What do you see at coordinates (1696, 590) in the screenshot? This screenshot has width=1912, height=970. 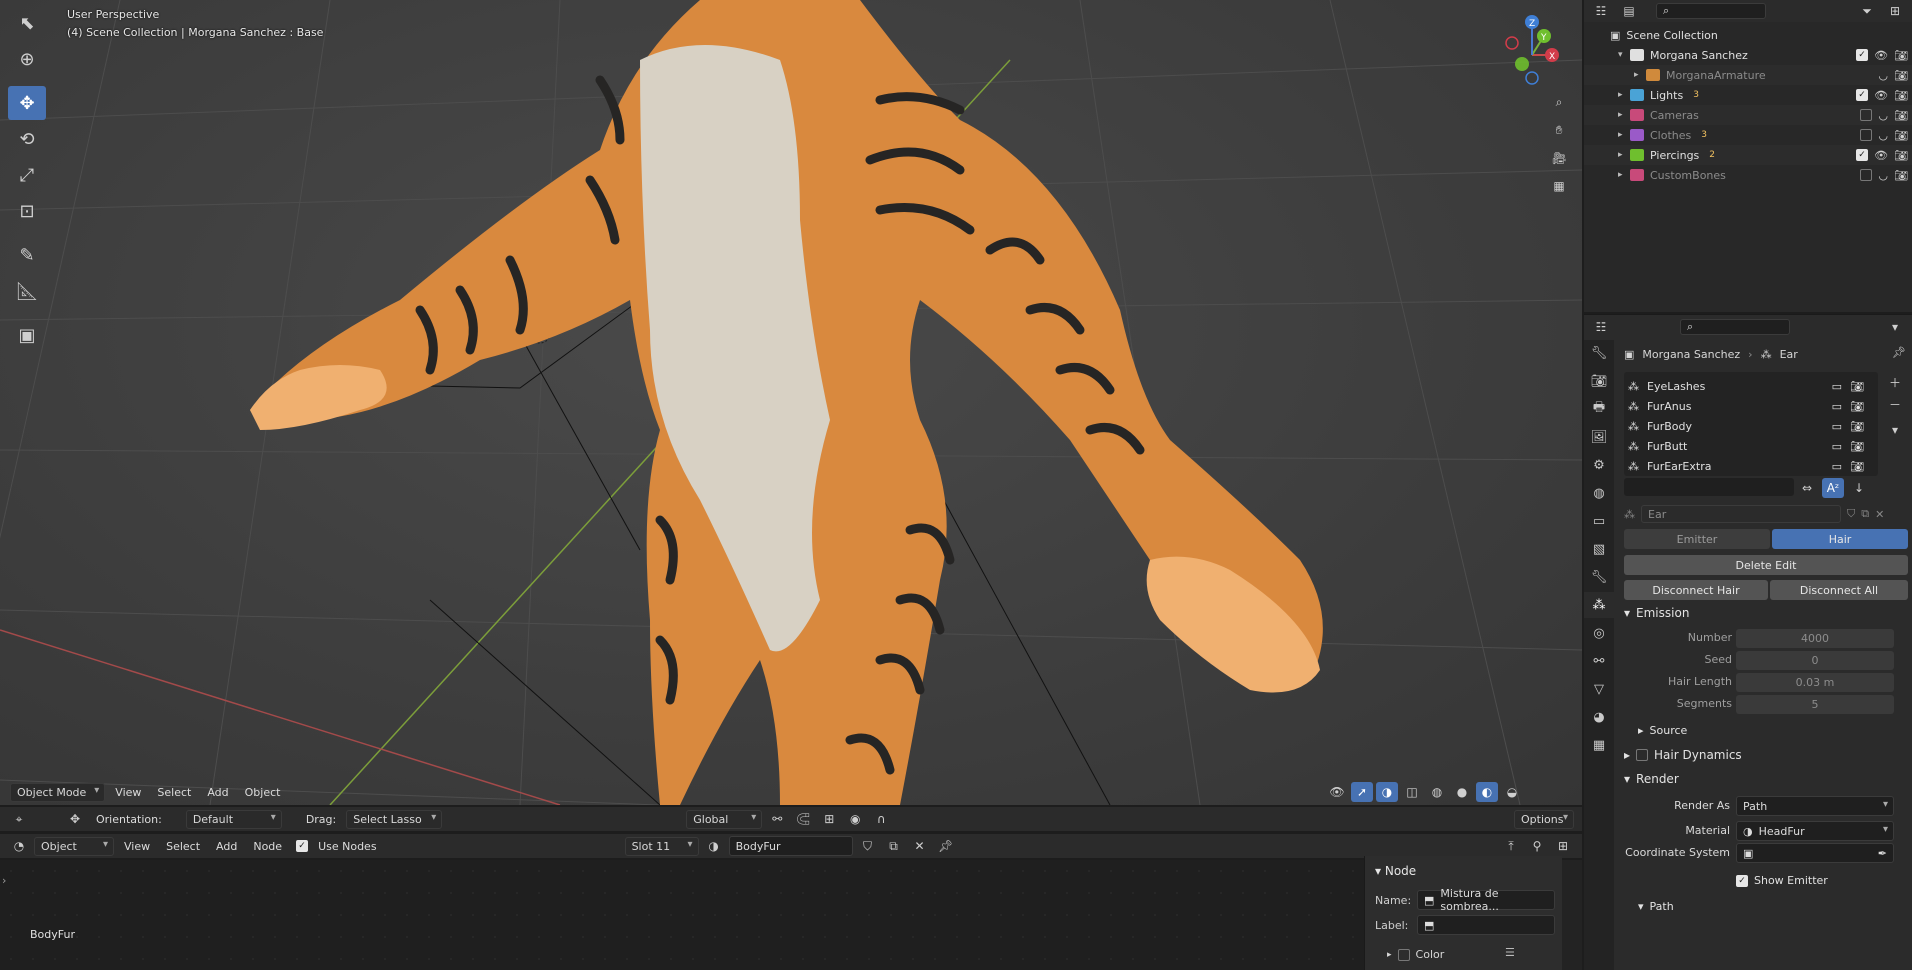 I see `disconnect-hair-button: Disconnect Hair` at bounding box center [1696, 590].